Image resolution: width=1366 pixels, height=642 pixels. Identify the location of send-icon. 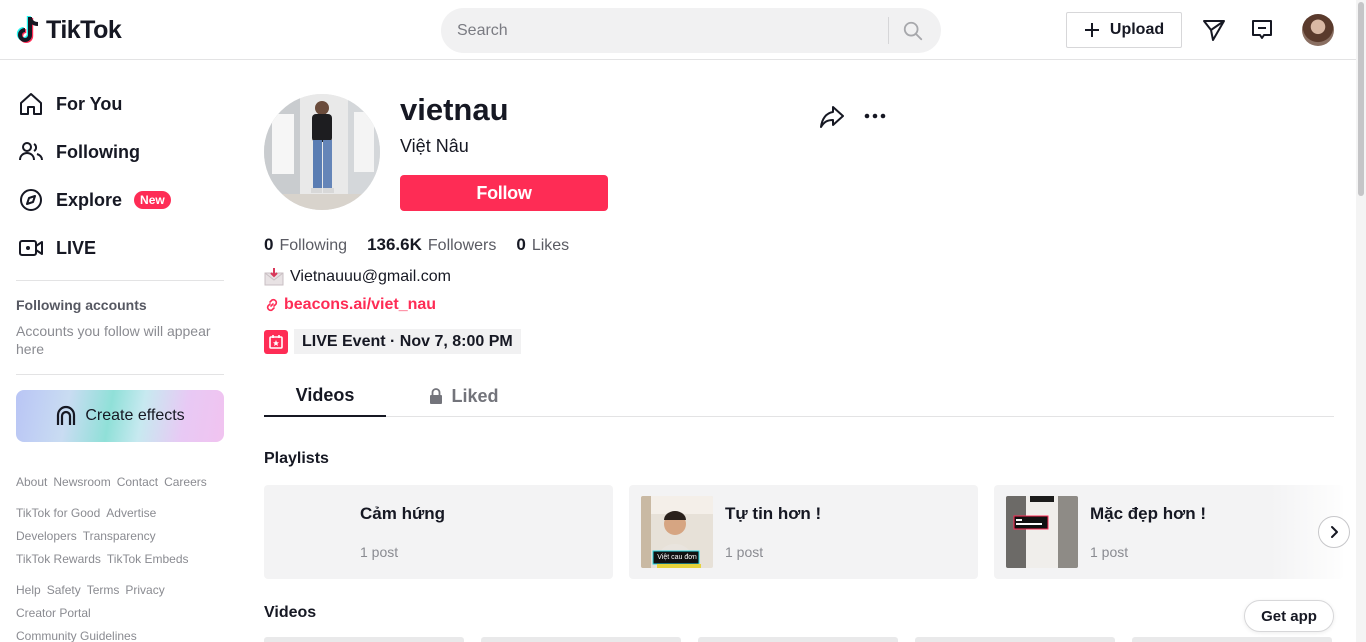
(1214, 30).